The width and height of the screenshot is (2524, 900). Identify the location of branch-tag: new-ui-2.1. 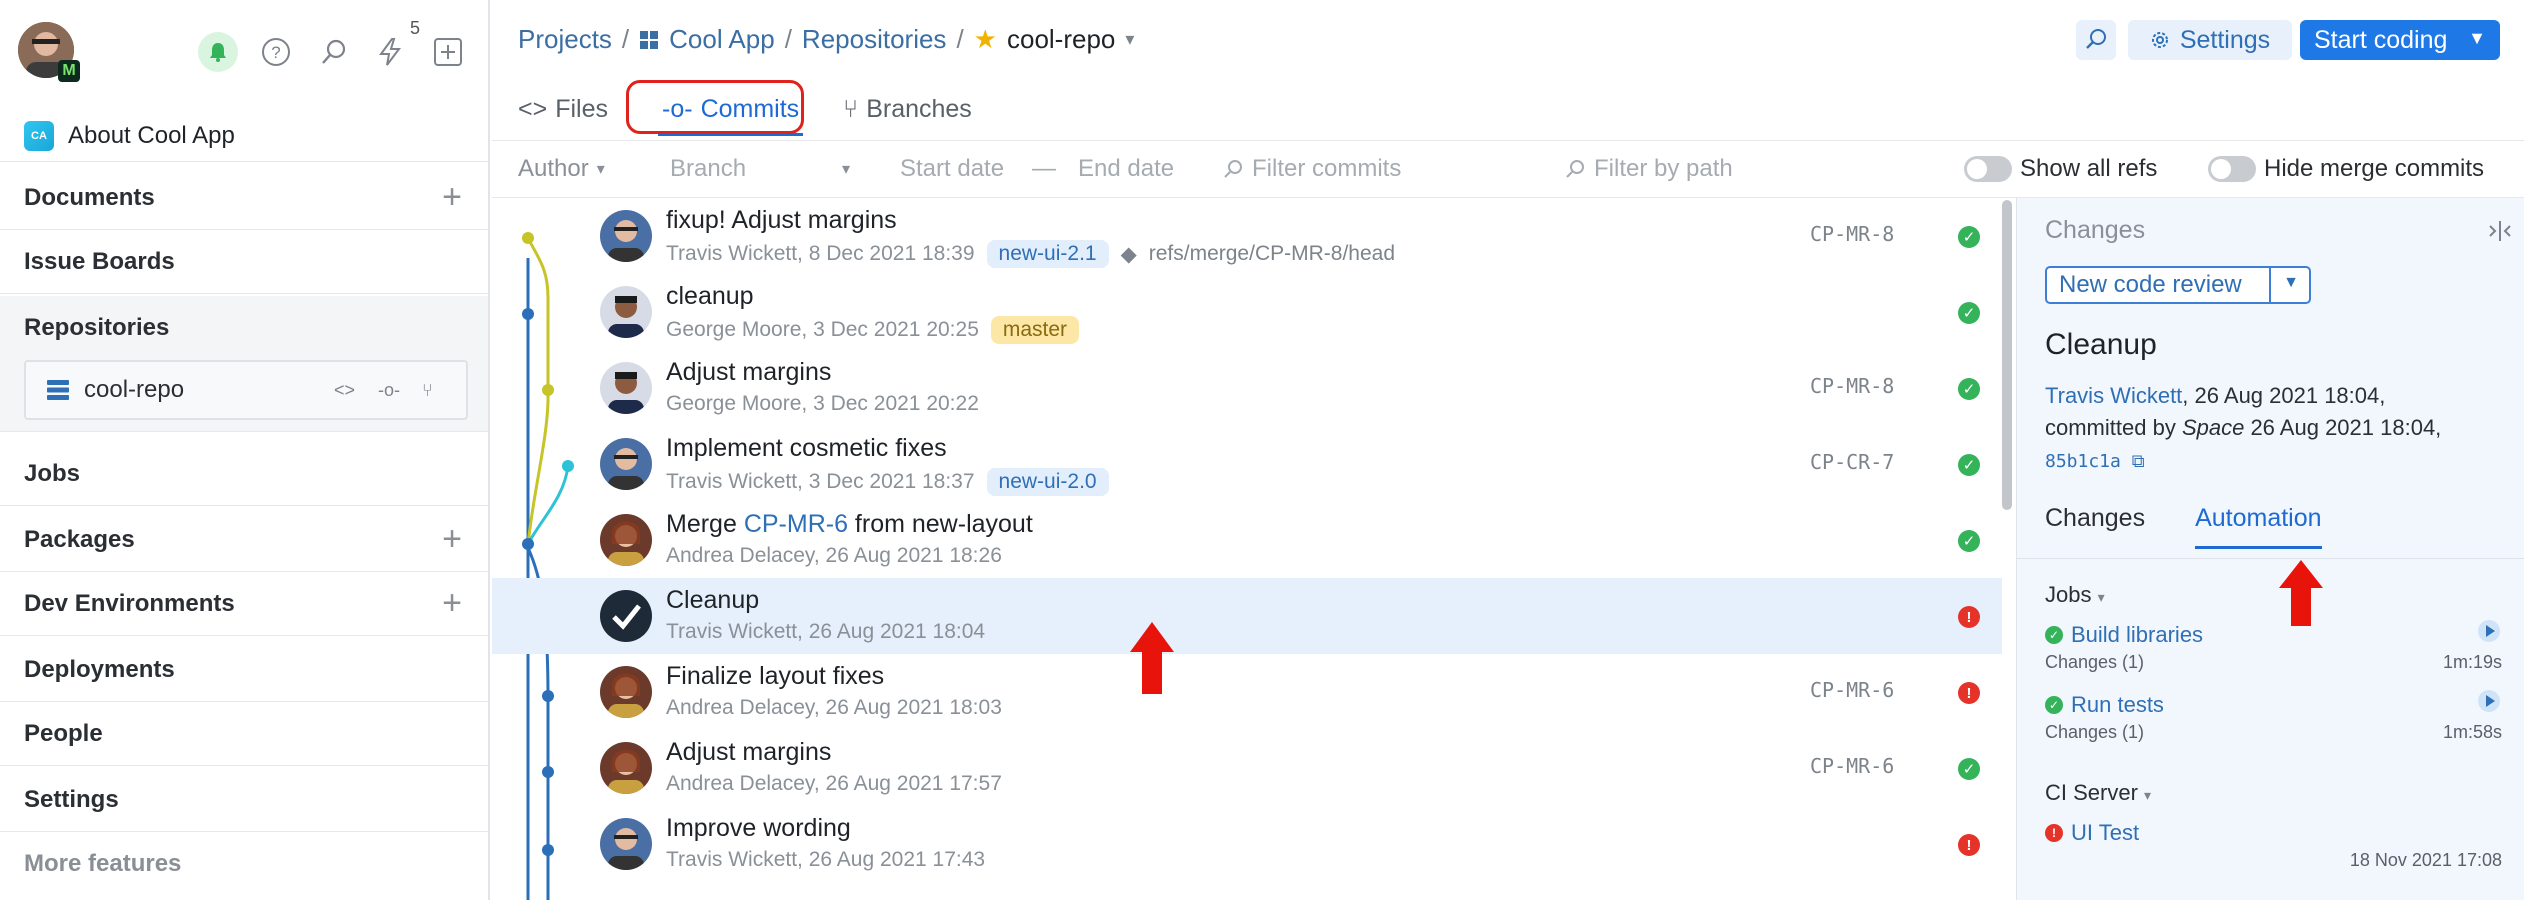
(1047, 254).